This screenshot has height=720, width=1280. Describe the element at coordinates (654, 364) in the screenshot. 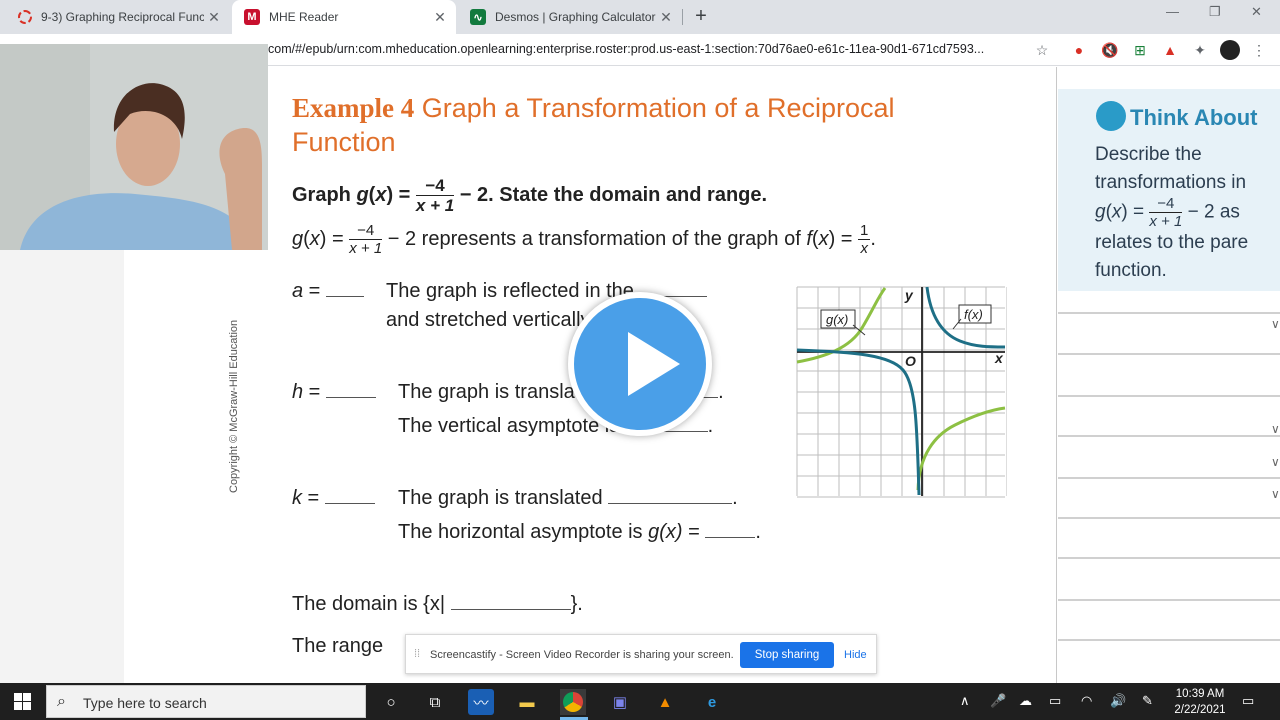

I see `play-icon` at that location.